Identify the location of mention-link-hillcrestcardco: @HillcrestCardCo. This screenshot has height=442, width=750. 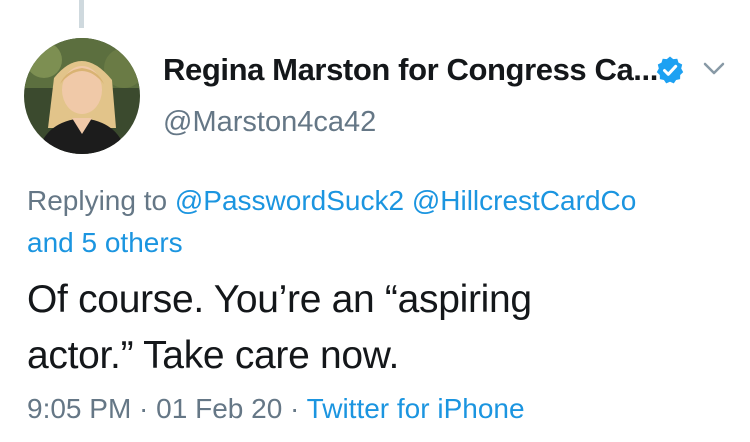
(524, 200).